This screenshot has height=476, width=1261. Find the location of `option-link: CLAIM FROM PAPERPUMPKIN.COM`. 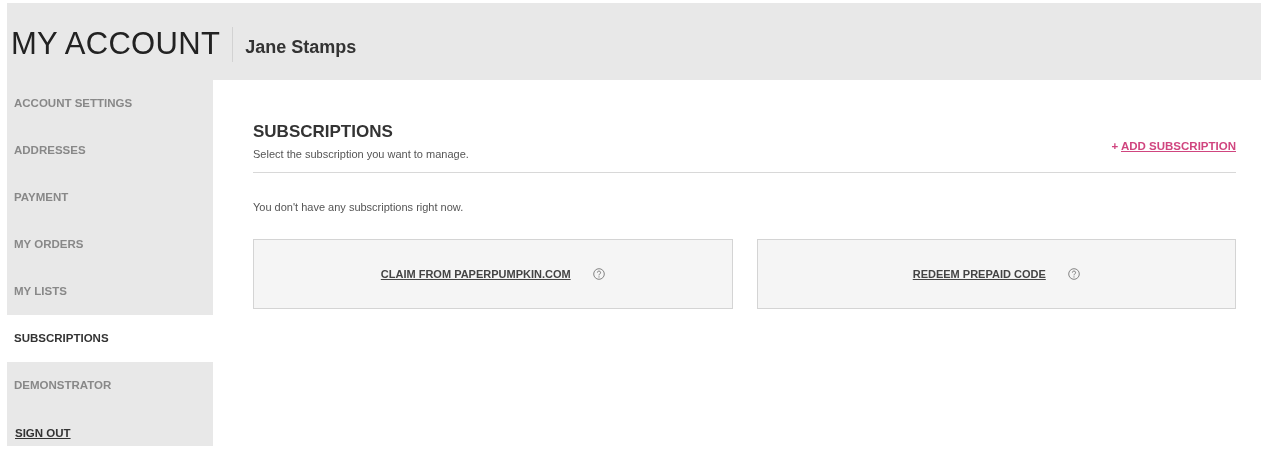

option-link: CLAIM FROM PAPERPUMPKIN.COM is located at coordinates (475, 274).